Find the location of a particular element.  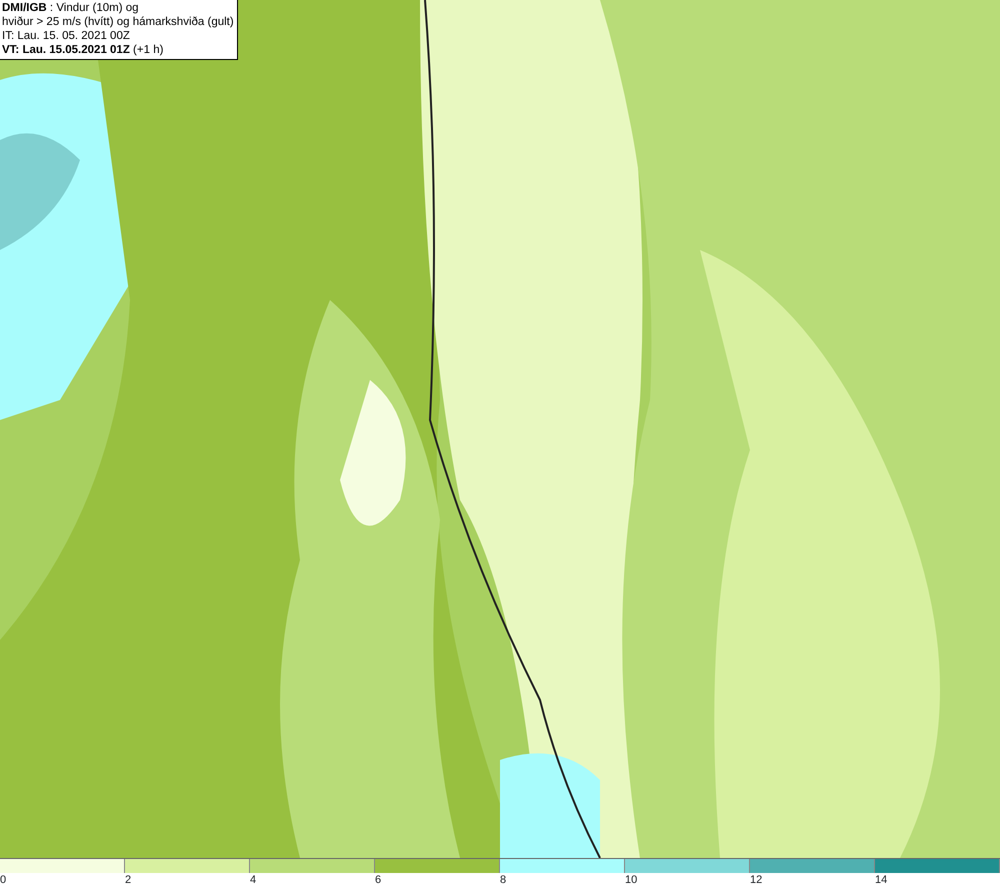

legend-tick-label: 14 is located at coordinates (881, 880).